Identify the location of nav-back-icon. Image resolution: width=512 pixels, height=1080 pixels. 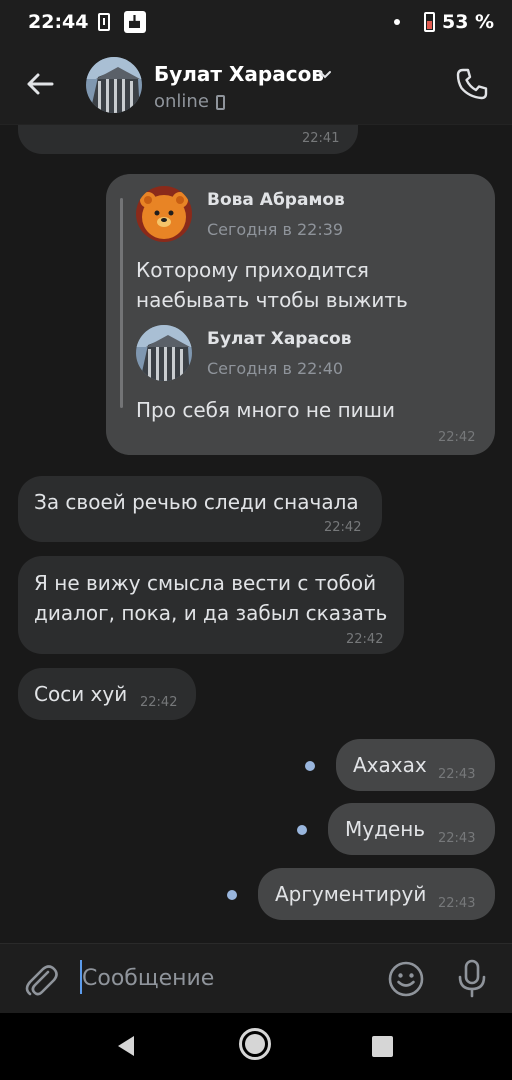
(127, 1046).